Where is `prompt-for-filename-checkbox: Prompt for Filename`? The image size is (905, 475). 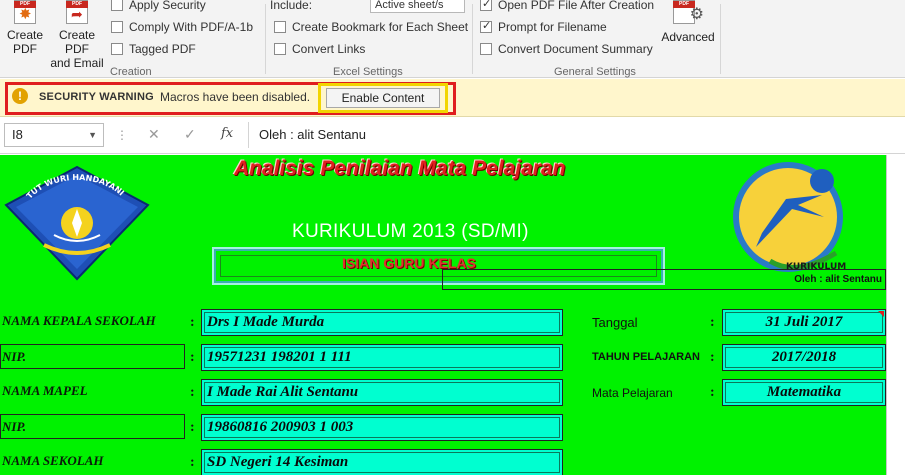
prompt-for-filename-checkbox: Prompt for Filename is located at coordinates (543, 27).